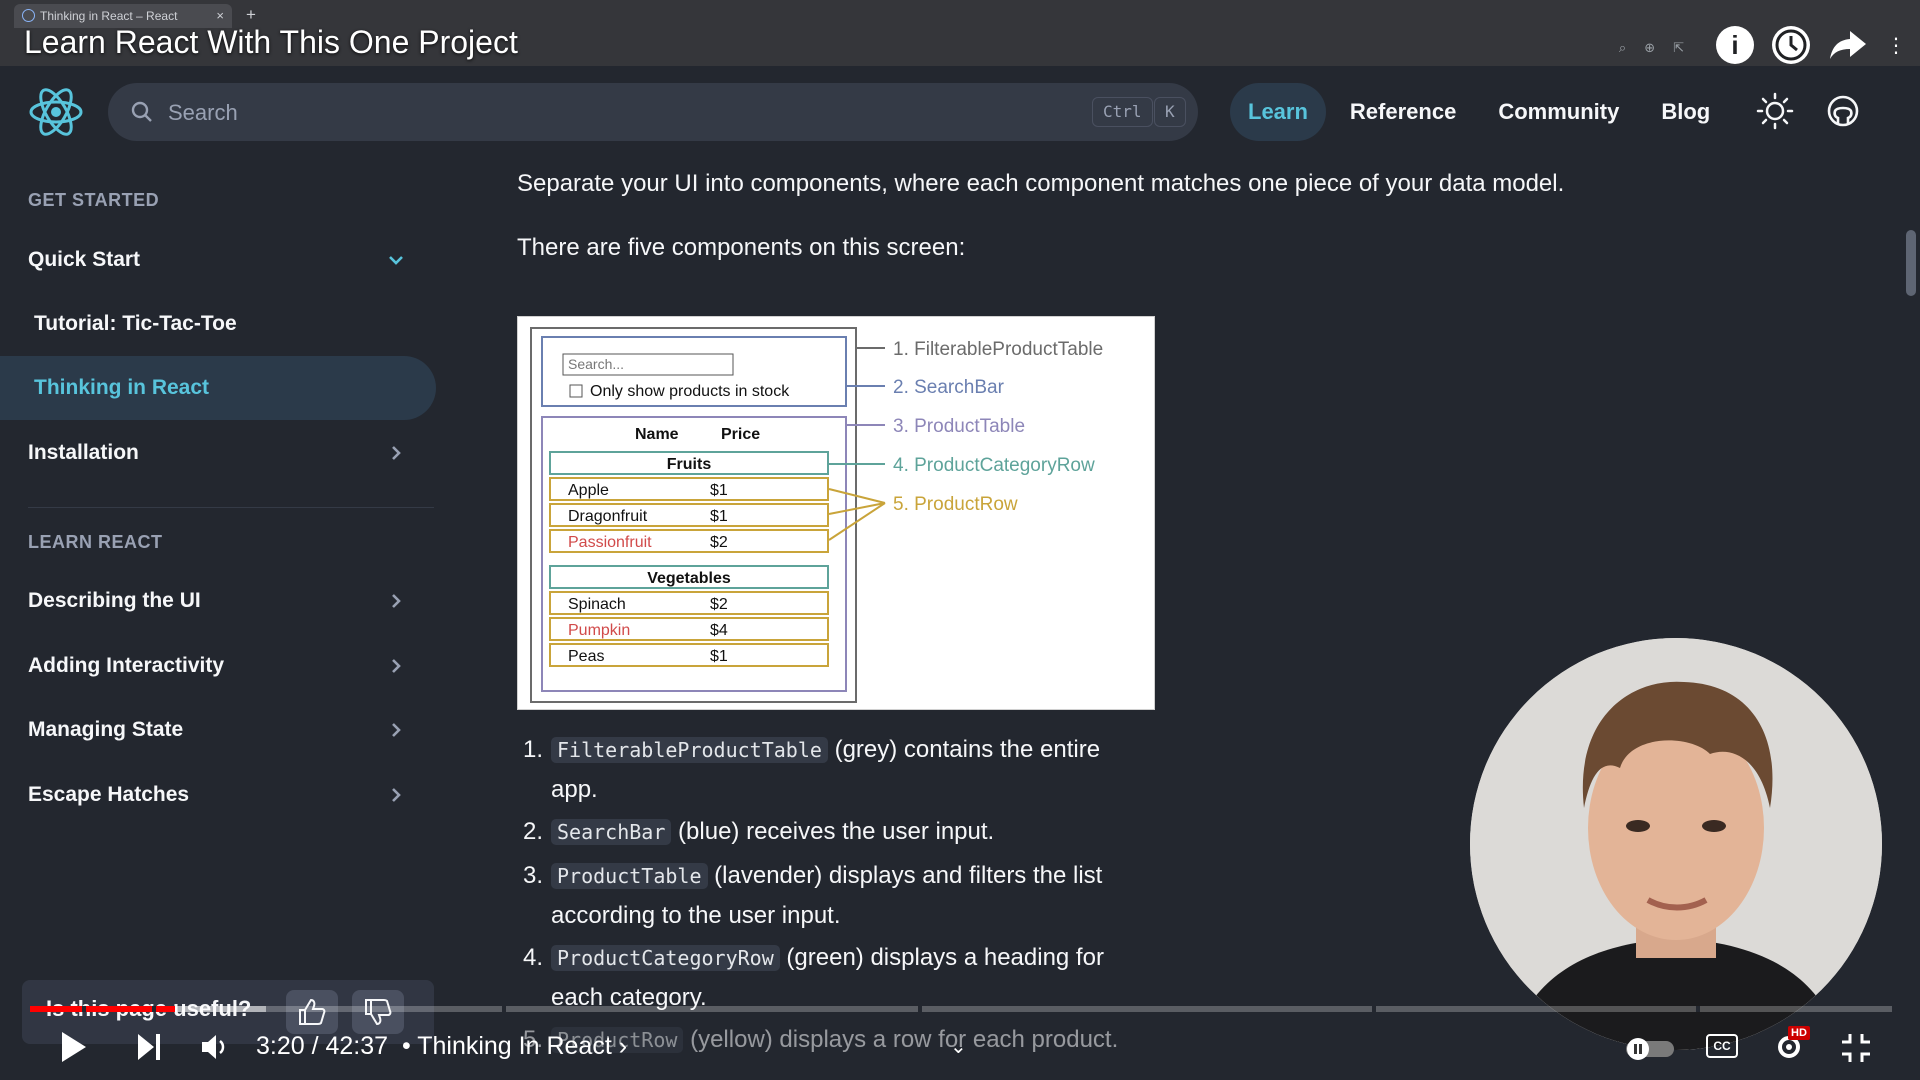  What do you see at coordinates (1794, 1045) in the screenshot?
I see `settings-button: HD` at bounding box center [1794, 1045].